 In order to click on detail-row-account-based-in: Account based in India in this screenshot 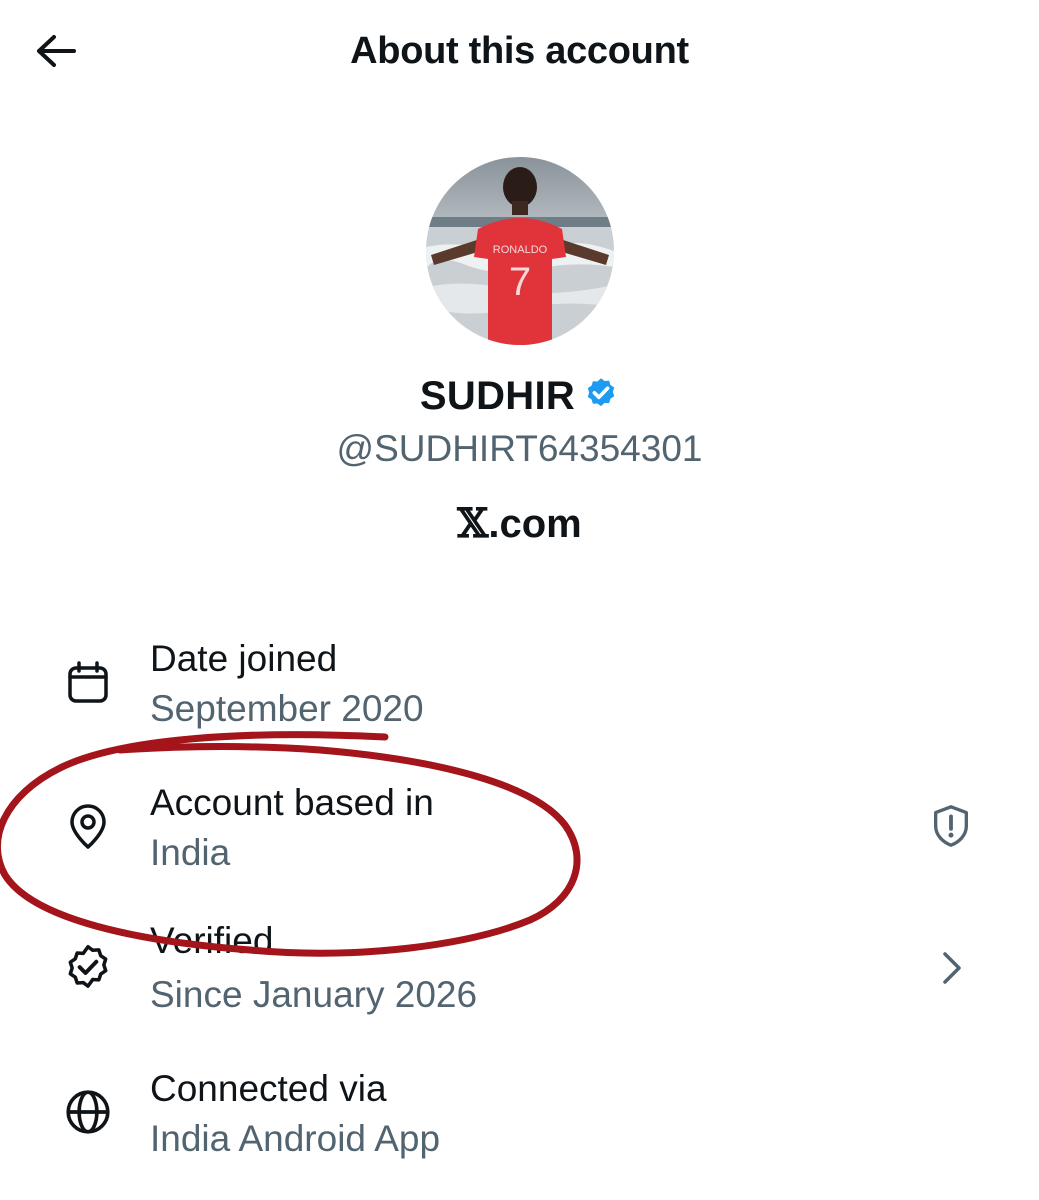, I will do `click(519, 839)`.